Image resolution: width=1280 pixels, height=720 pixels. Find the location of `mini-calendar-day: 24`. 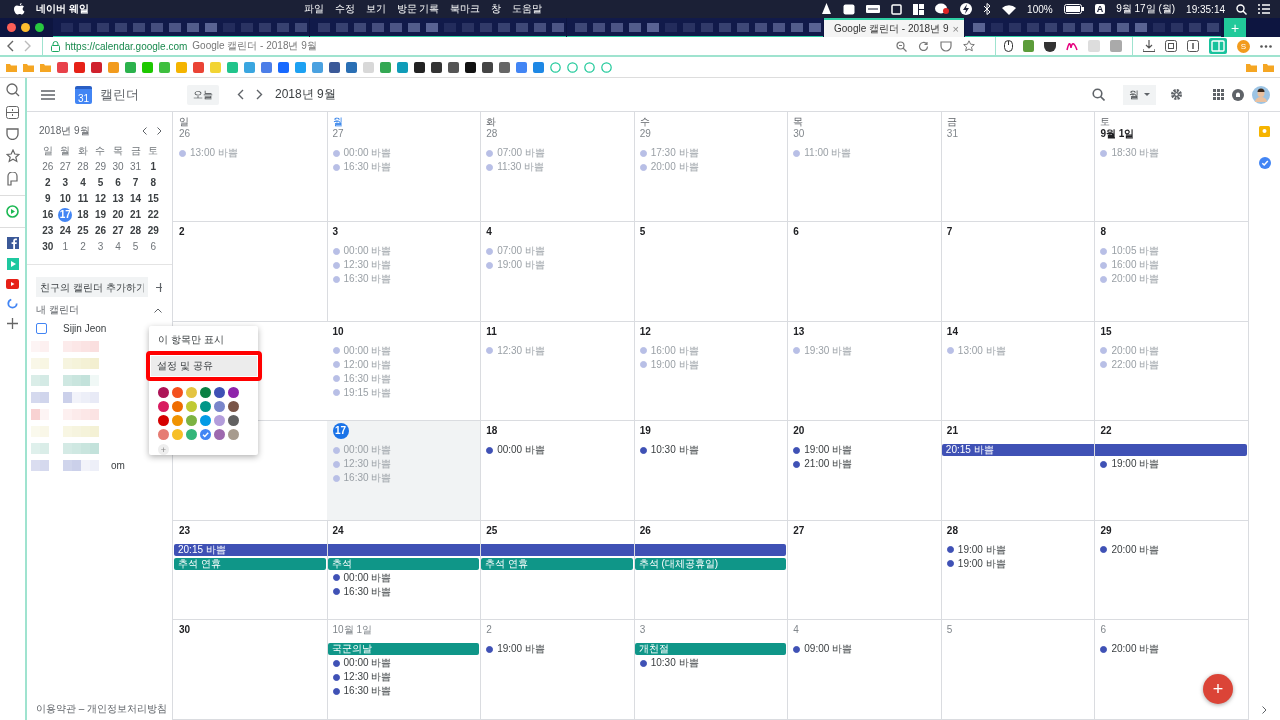

mini-calendar-day: 24 is located at coordinates (65, 231).